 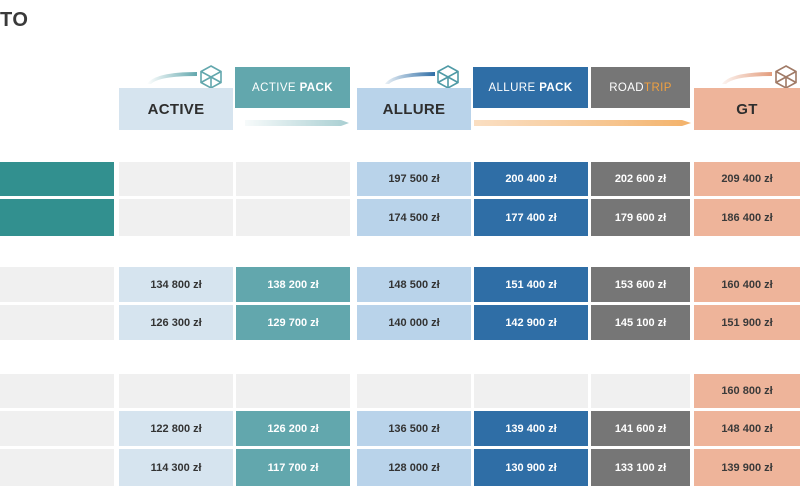 I want to click on price-cell-active-pack: 126 200 zł, so click(x=293, y=428).